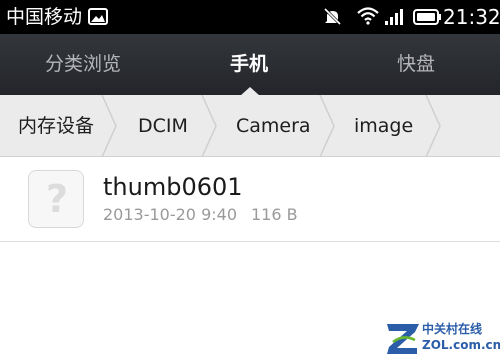 The width and height of the screenshot is (500, 363). Describe the element at coordinates (83, 64) in the screenshot. I see `tab-categories: 分类浏览` at that location.